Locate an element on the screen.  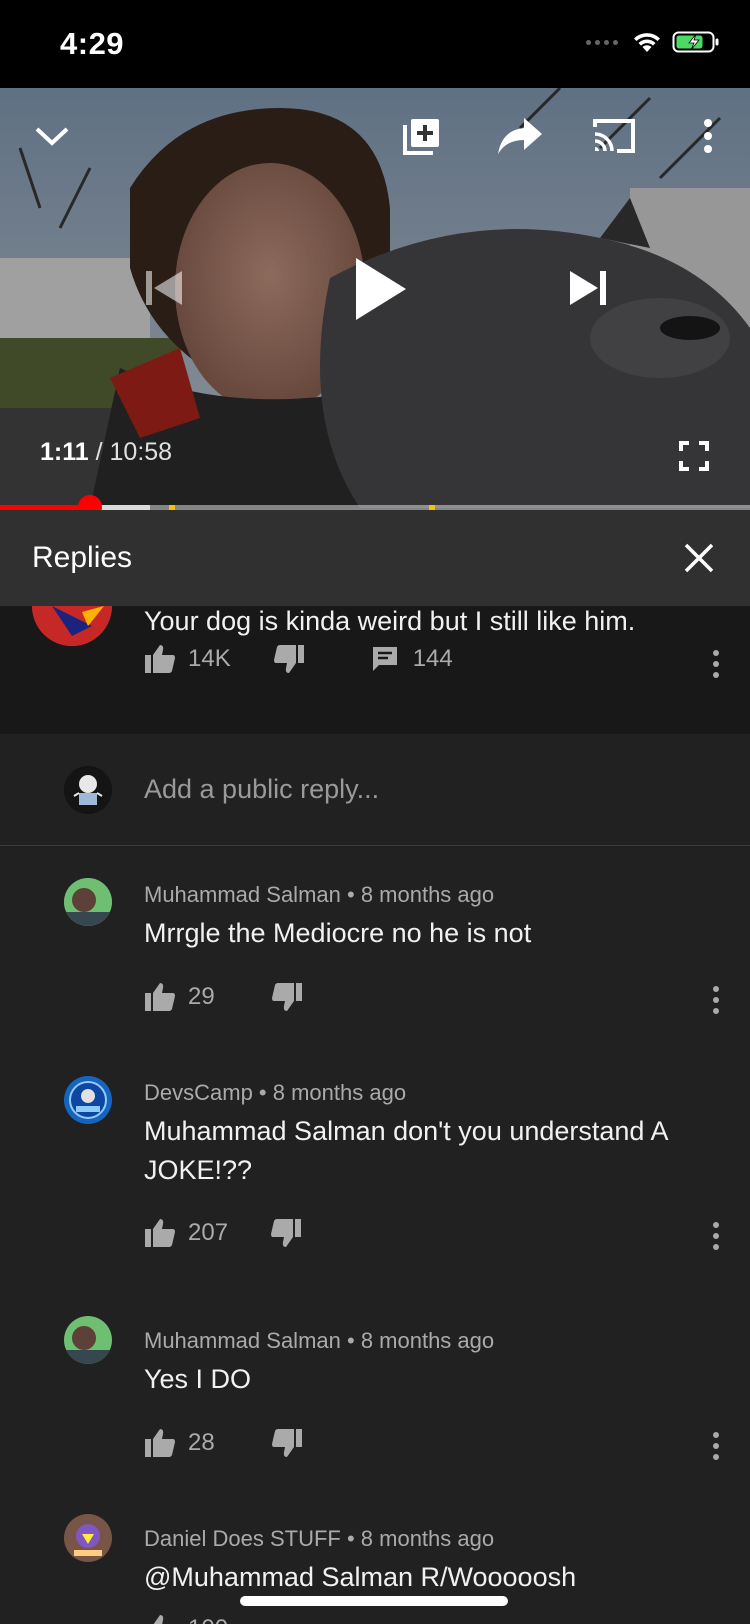
like-button: 207 is located at coordinates (186, 1233).